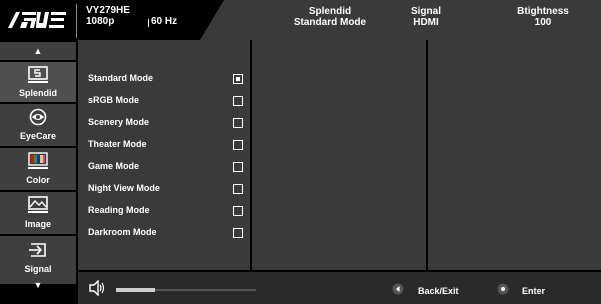  I want to click on nav-item-color-label: Color, so click(38, 180).